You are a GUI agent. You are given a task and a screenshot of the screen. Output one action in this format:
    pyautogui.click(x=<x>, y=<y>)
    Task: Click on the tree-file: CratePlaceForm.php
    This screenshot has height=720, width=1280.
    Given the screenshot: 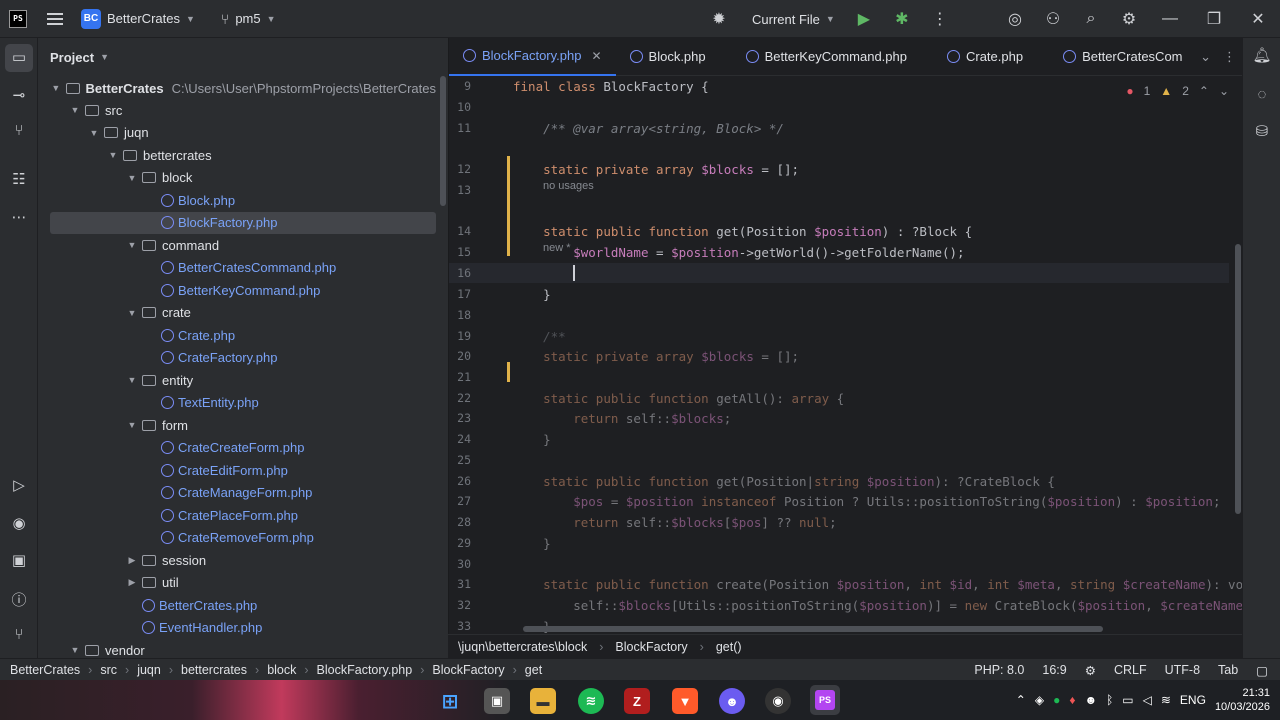 What is the action you would take?
    pyautogui.click(x=243, y=515)
    